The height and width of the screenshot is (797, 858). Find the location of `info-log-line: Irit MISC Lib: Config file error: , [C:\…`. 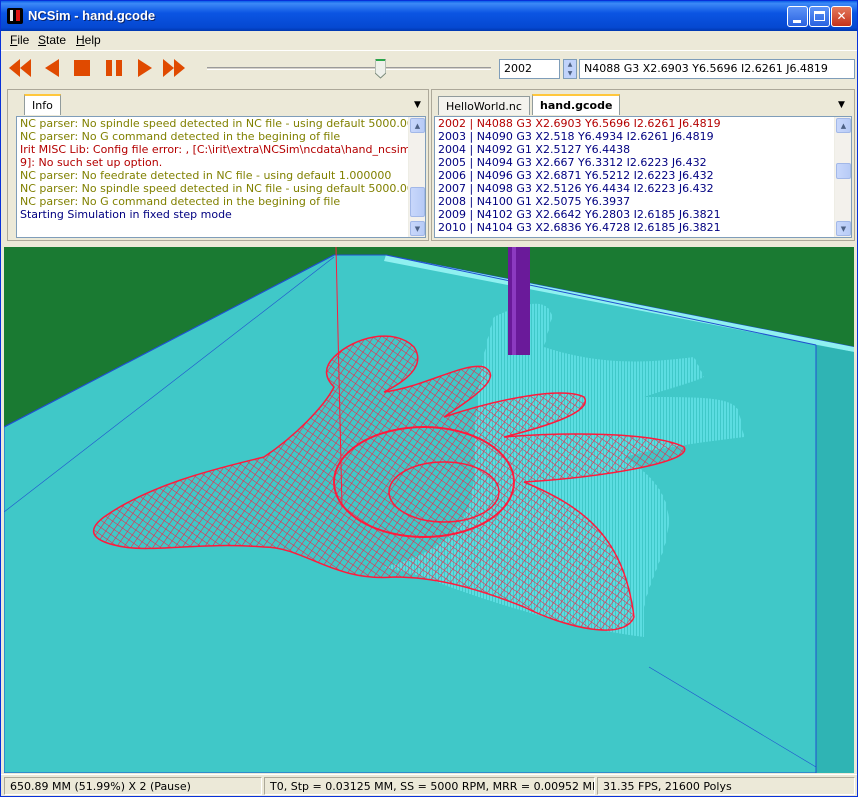

info-log-line: Irit MISC Lib: Config file error: , [C:\… is located at coordinates (214, 149).